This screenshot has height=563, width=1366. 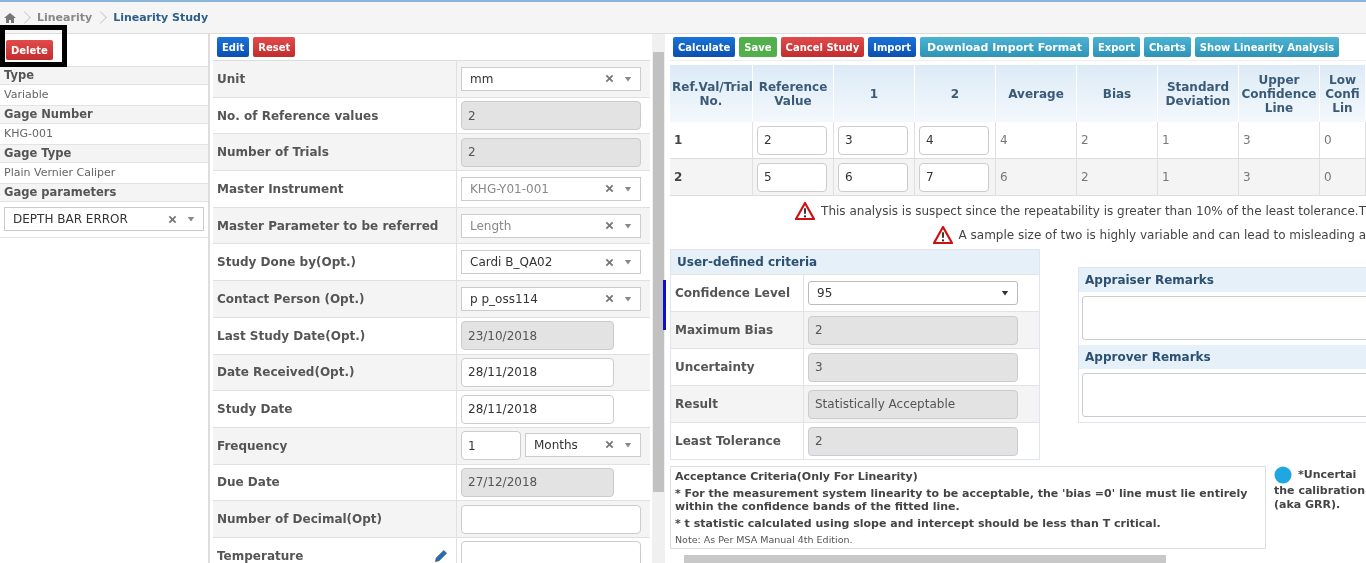 What do you see at coordinates (792, 177) in the screenshot?
I see `input-field: 5` at bounding box center [792, 177].